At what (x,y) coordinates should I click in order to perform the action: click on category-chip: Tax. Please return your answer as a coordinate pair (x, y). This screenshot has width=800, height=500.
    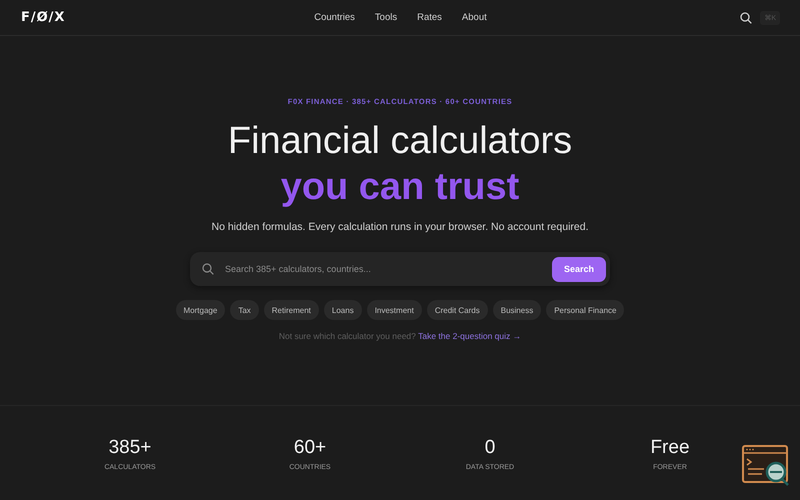
    Looking at the image, I should click on (244, 310).